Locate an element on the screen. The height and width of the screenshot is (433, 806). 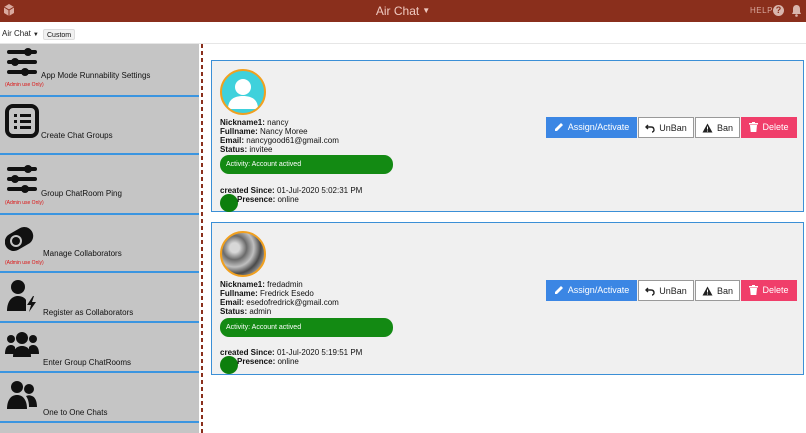
nickname-value: nancy is located at coordinates (278, 122).